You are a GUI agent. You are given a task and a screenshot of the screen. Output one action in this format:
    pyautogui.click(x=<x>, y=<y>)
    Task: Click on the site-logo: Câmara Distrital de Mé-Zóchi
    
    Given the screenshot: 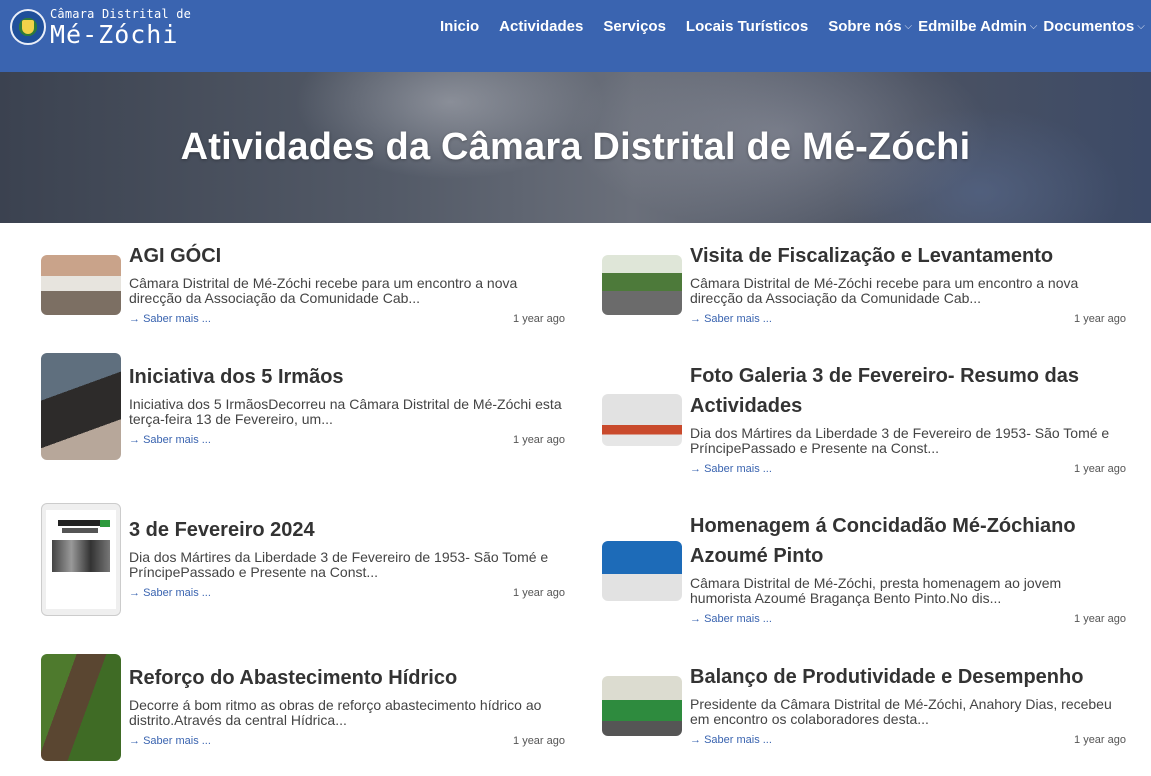 What is the action you would take?
    pyautogui.click(x=100, y=27)
    